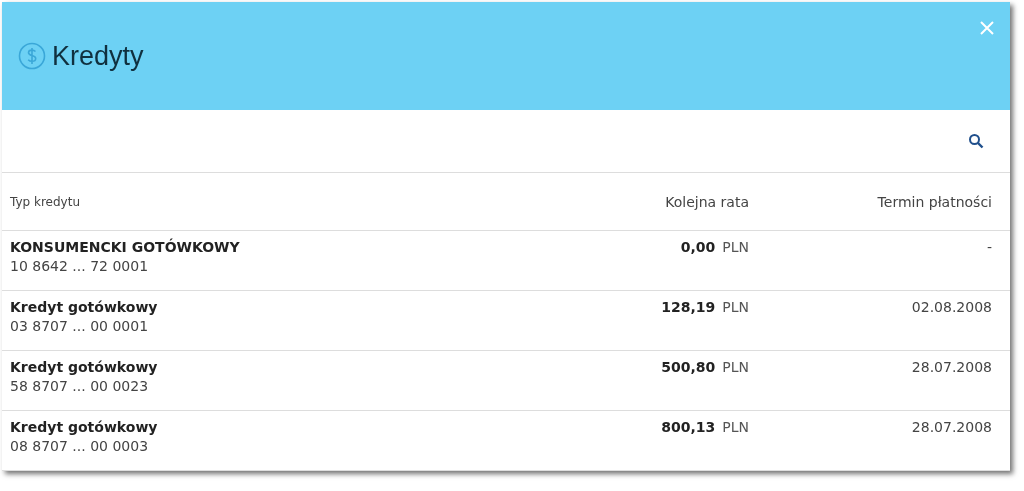  Describe the element at coordinates (688, 307) in the screenshot. I see `installment-amount: 128,19` at that location.